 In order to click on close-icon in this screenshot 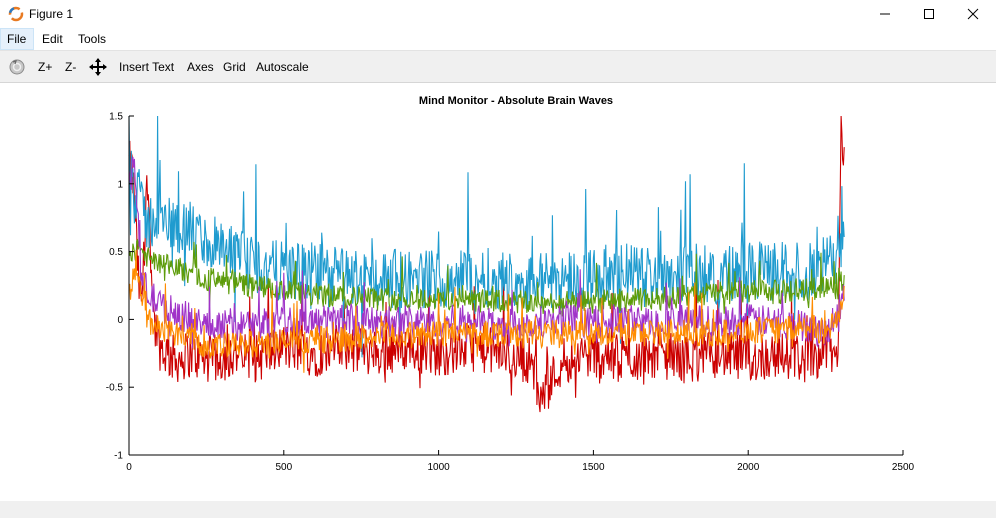, I will do `click(973, 14)`.